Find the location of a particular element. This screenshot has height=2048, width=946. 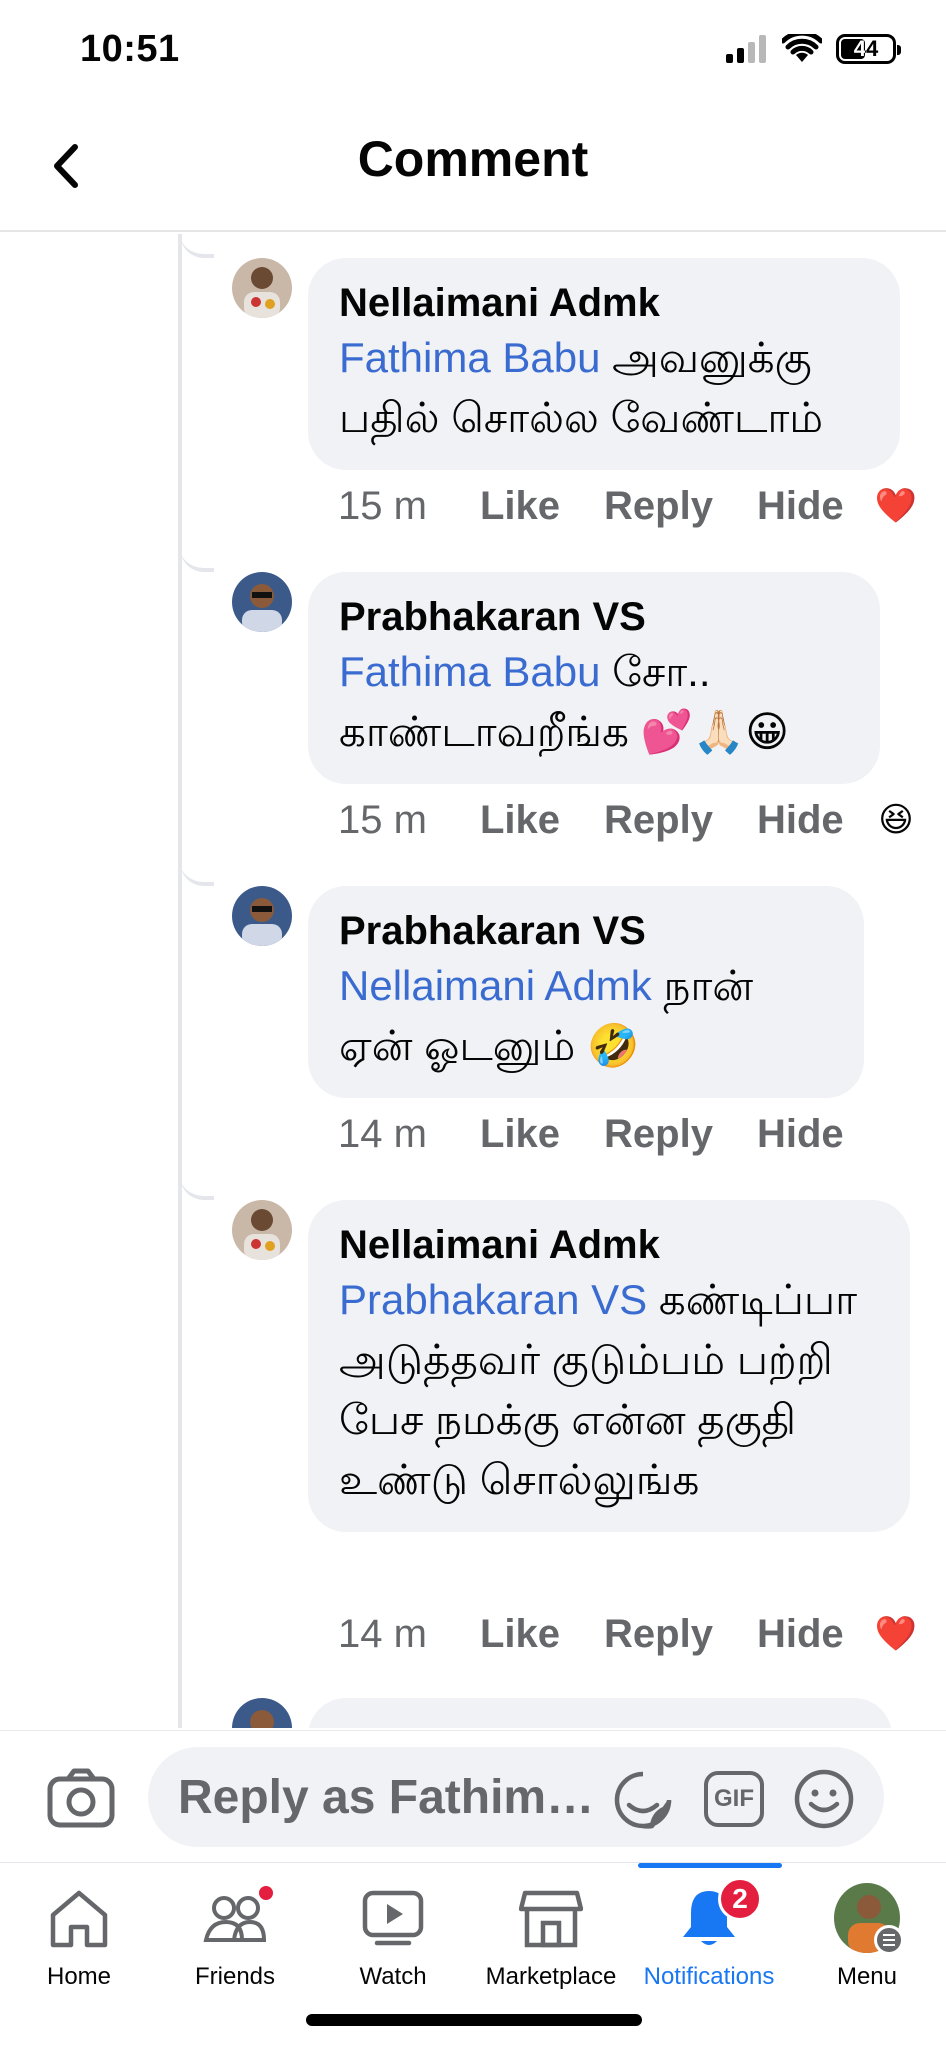

nav-friends: Friends is located at coordinates (235, 1938).